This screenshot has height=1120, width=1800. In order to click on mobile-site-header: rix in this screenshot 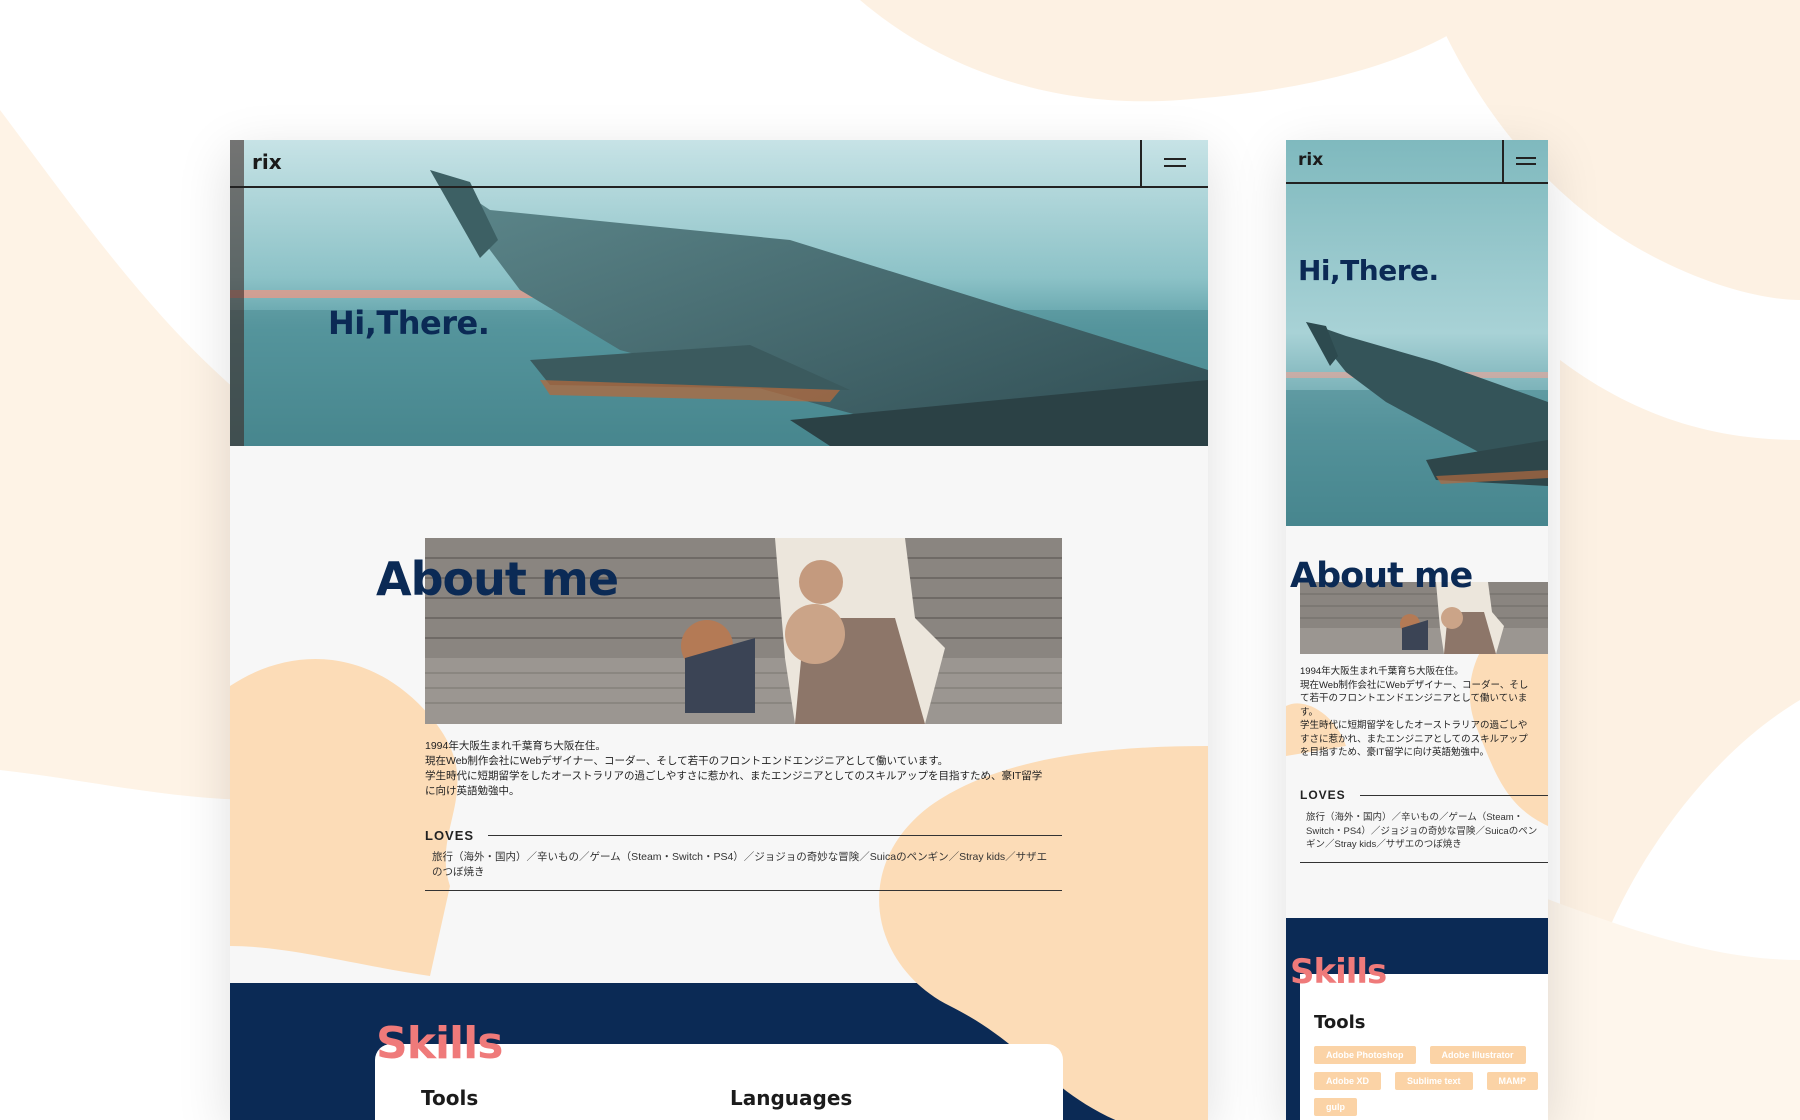, I will do `click(1417, 162)`.